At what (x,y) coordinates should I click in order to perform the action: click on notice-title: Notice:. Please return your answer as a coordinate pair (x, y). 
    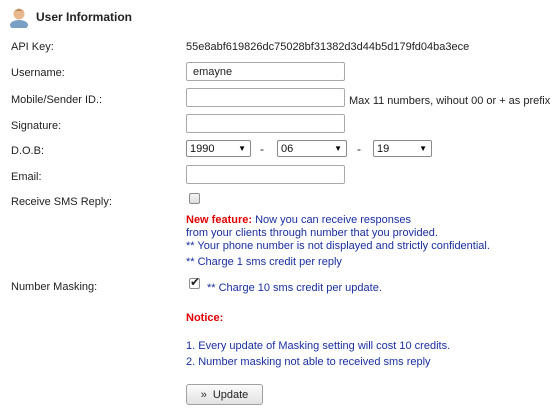
    Looking at the image, I should click on (205, 318).